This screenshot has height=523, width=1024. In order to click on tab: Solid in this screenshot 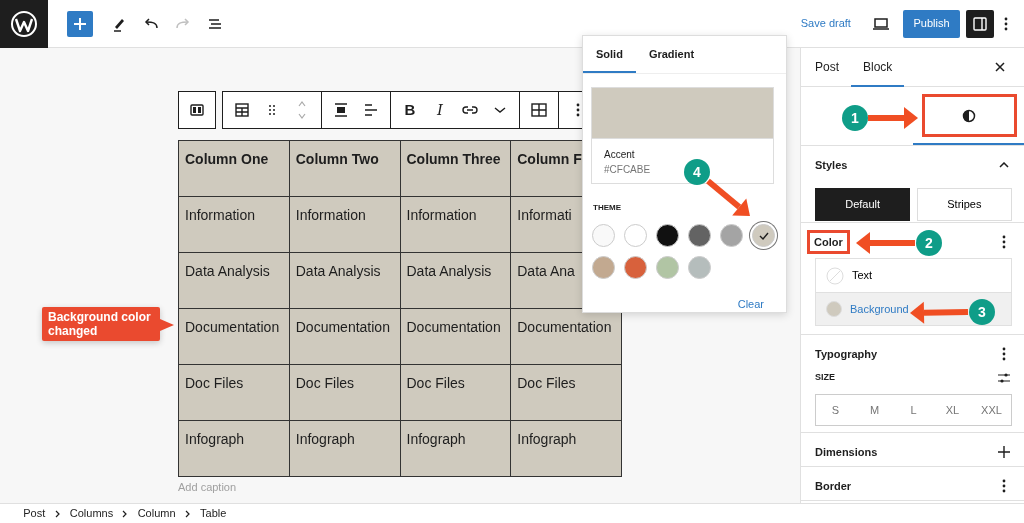, I will do `click(609, 54)`.